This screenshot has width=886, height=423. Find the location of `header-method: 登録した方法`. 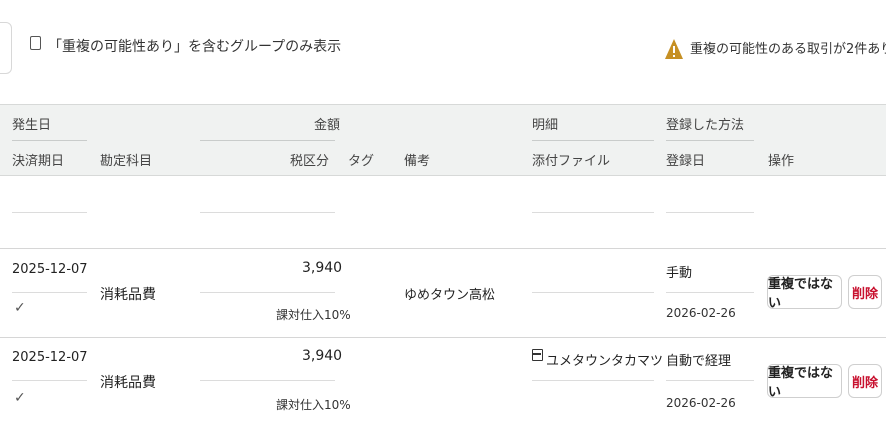

header-method: 登録した方法 is located at coordinates (705, 125).